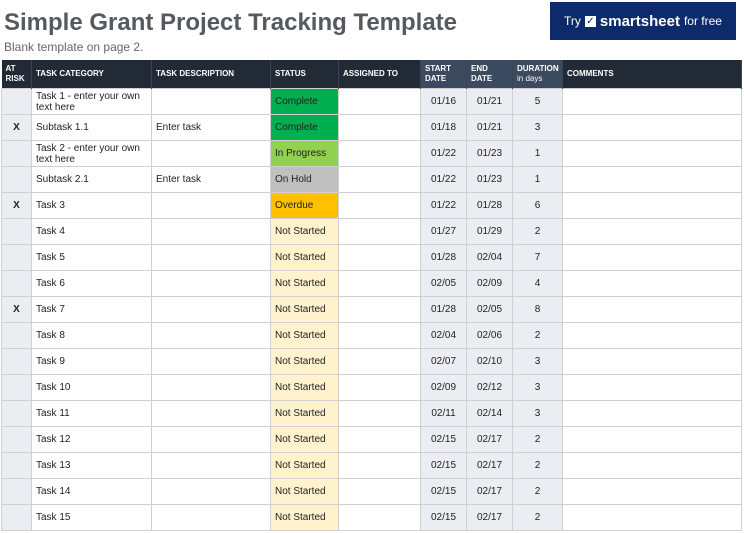  I want to click on task-description-cell: Enter task, so click(211, 127).